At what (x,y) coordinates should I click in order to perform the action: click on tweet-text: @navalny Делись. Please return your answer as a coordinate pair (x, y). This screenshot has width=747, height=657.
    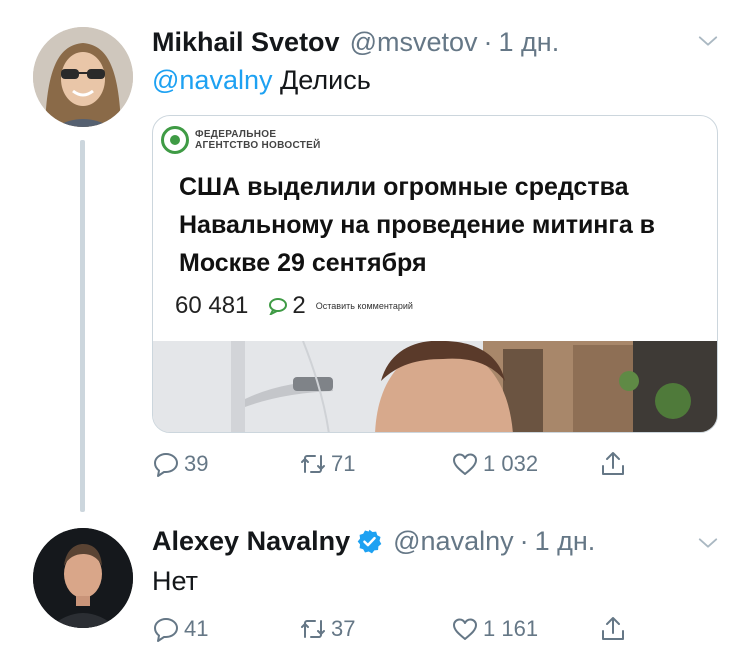
    Looking at the image, I should click on (261, 80).